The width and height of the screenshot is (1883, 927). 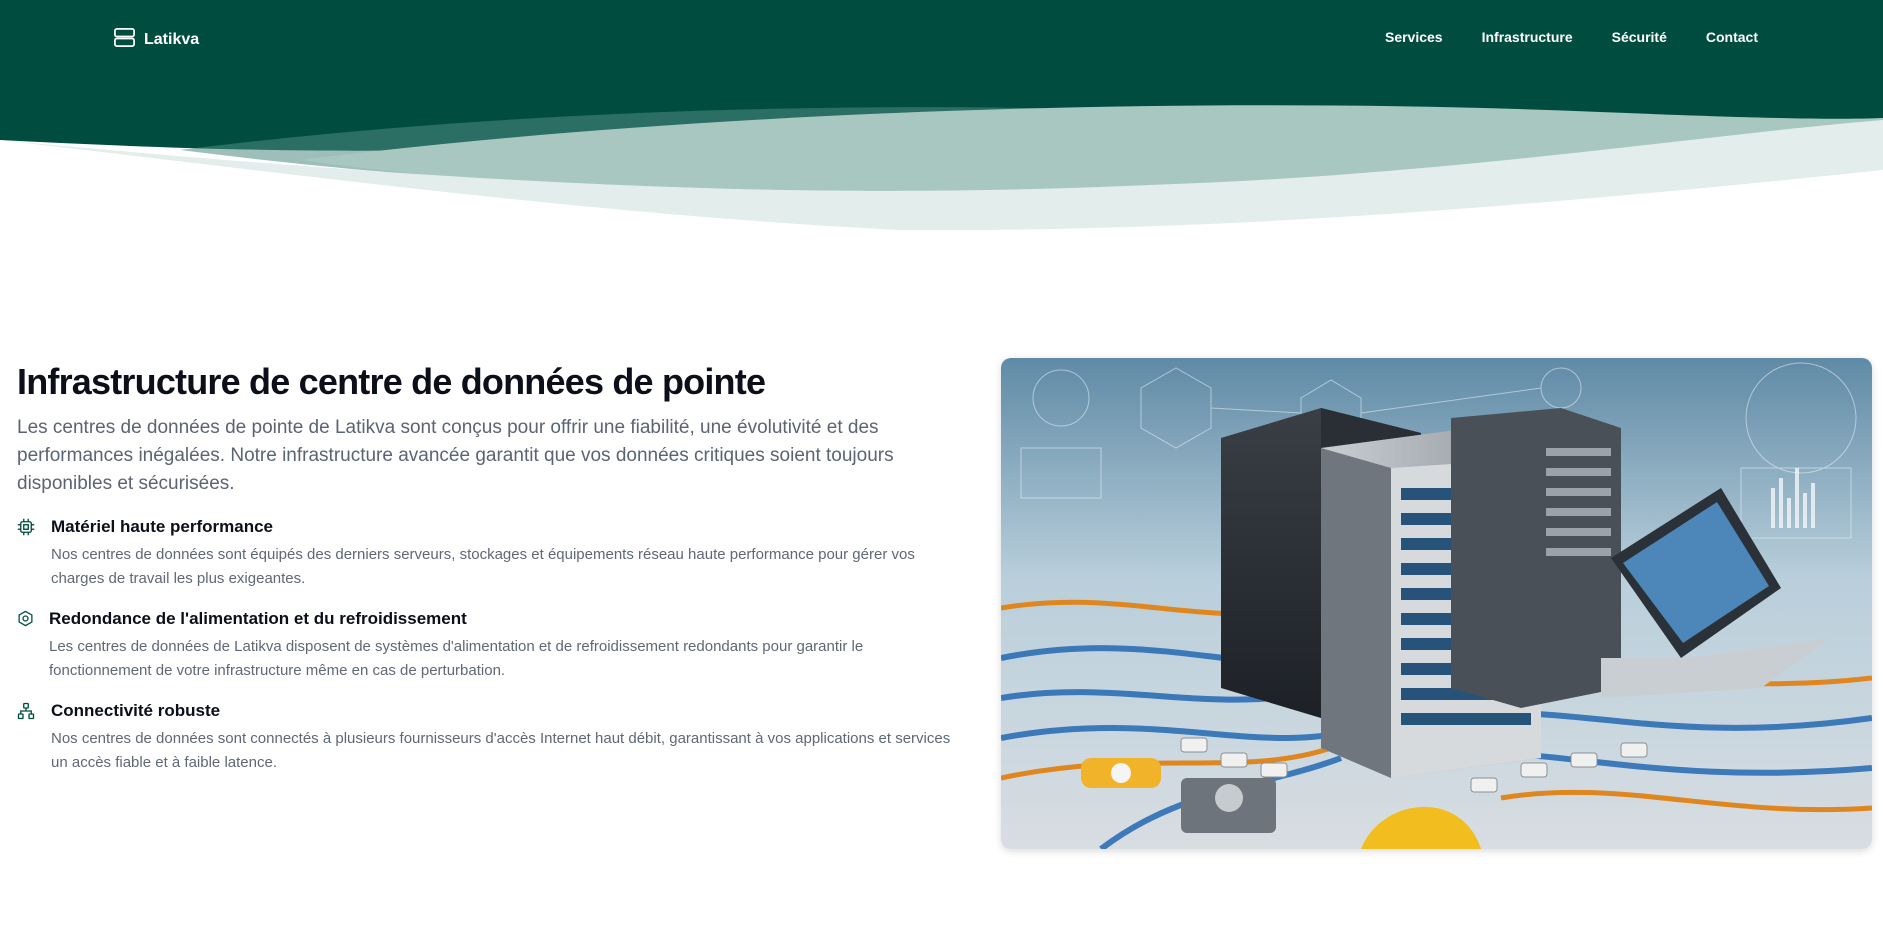 What do you see at coordinates (162, 526) in the screenshot?
I see `feature-title: Matériel haute performance` at bounding box center [162, 526].